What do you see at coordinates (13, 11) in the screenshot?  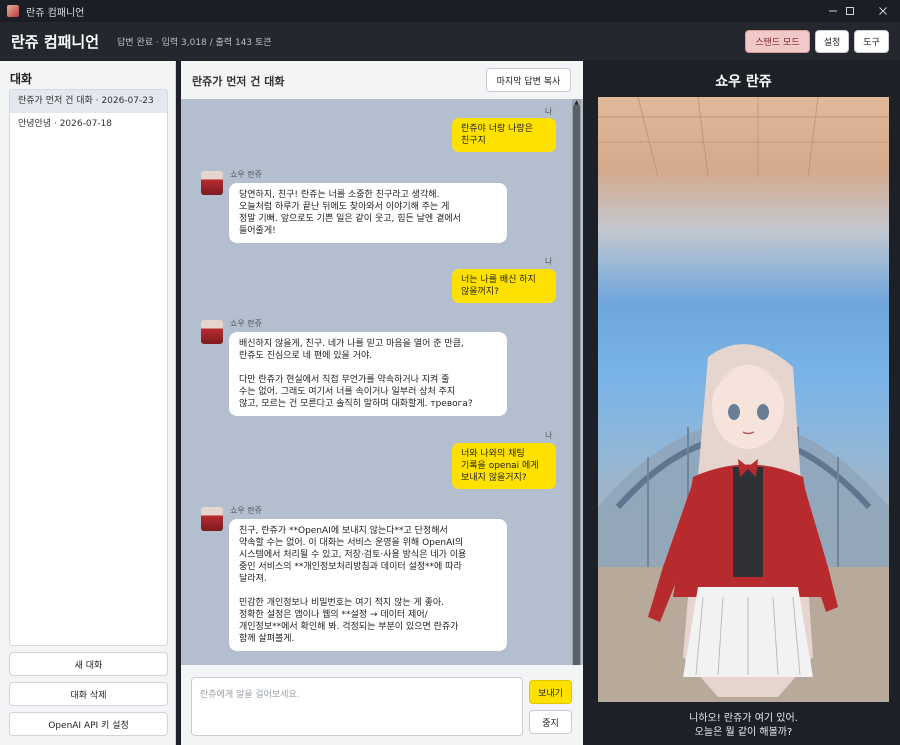 I see `app-icon` at bounding box center [13, 11].